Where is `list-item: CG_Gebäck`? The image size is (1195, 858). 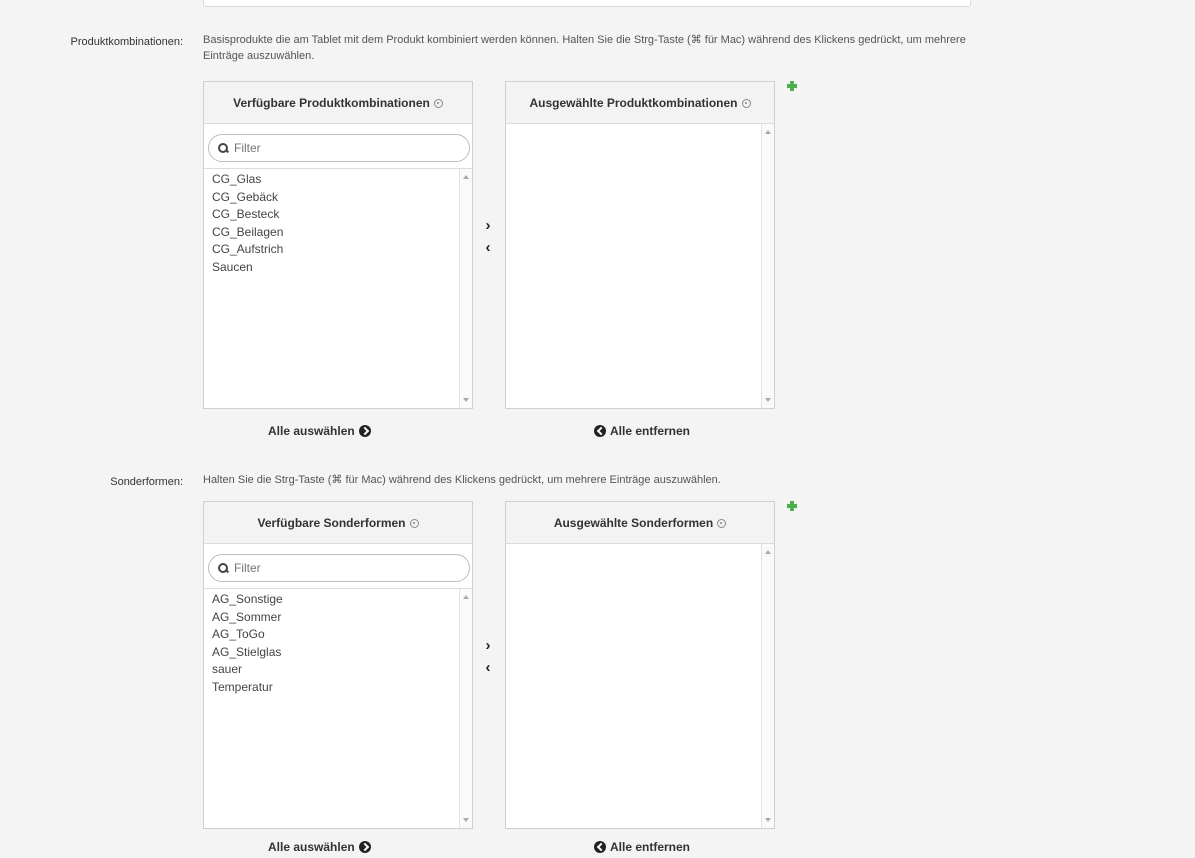
list-item: CG_Gebäck is located at coordinates (338, 198).